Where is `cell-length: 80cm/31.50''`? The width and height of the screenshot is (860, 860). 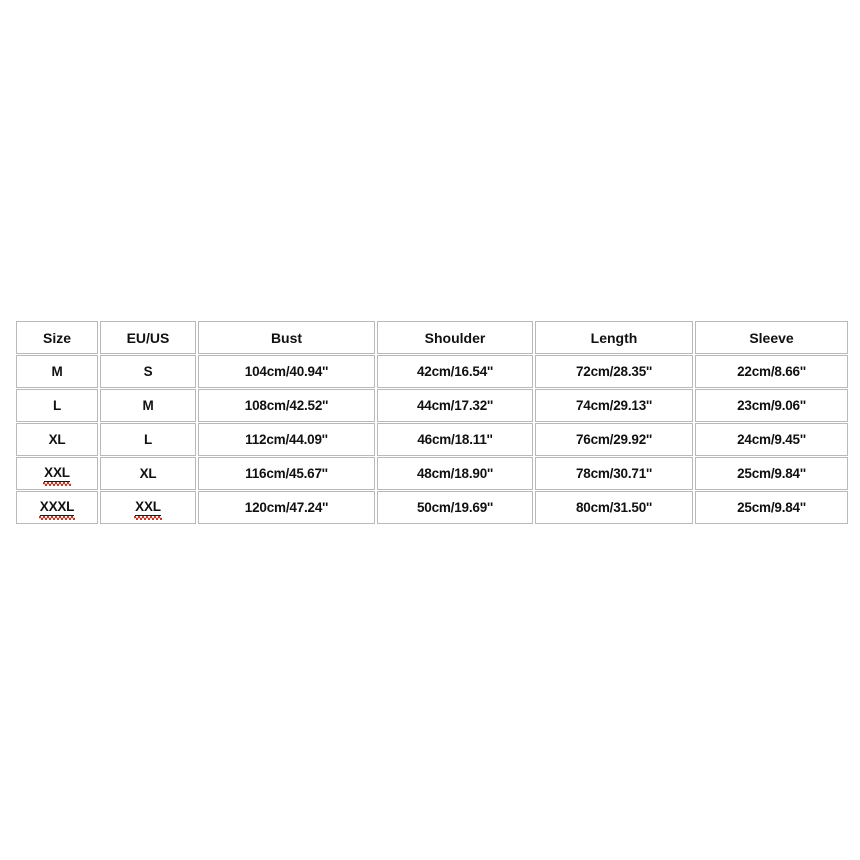 cell-length: 80cm/31.50'' is located at coordinates (614, 507).